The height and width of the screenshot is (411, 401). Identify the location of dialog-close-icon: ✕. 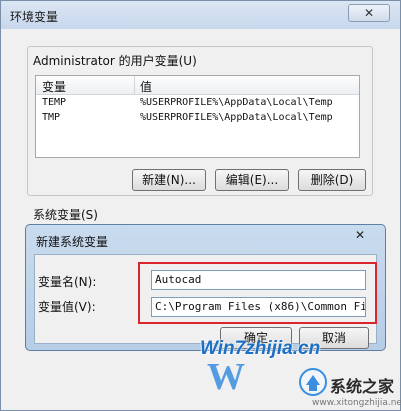
(360, 235).